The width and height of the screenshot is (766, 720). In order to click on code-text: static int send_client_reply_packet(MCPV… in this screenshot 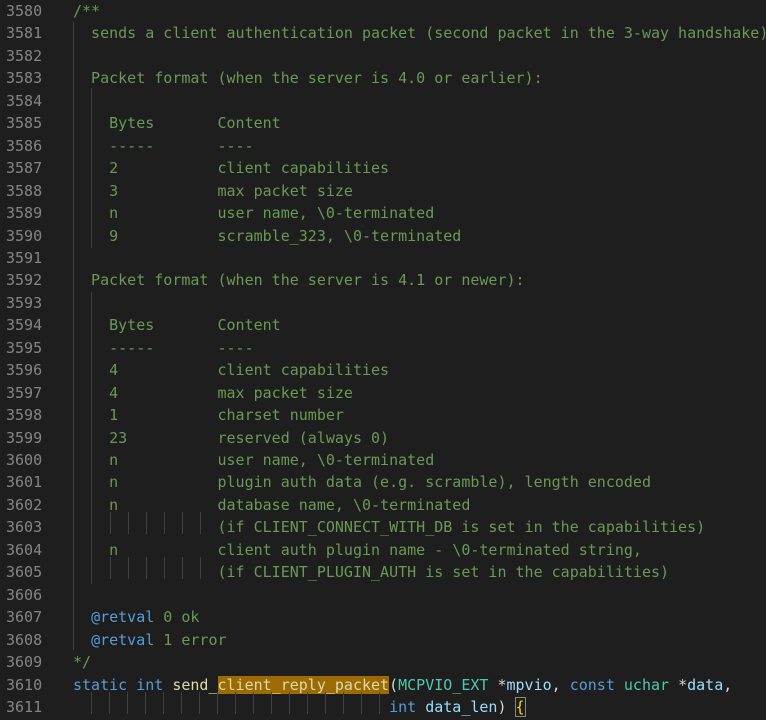, I will do `click(402, 685)`.